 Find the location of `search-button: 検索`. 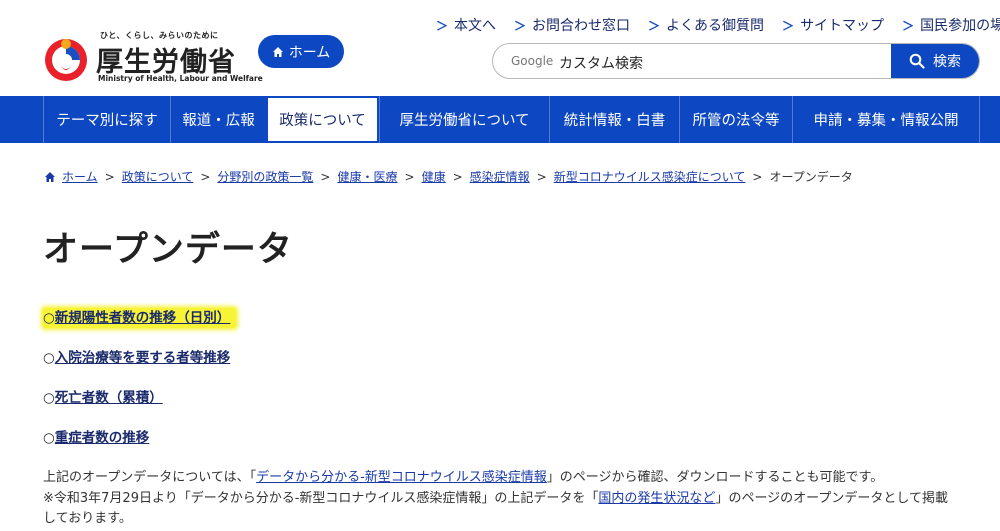

search-button: 検索 is located at coordinates (935, 61).